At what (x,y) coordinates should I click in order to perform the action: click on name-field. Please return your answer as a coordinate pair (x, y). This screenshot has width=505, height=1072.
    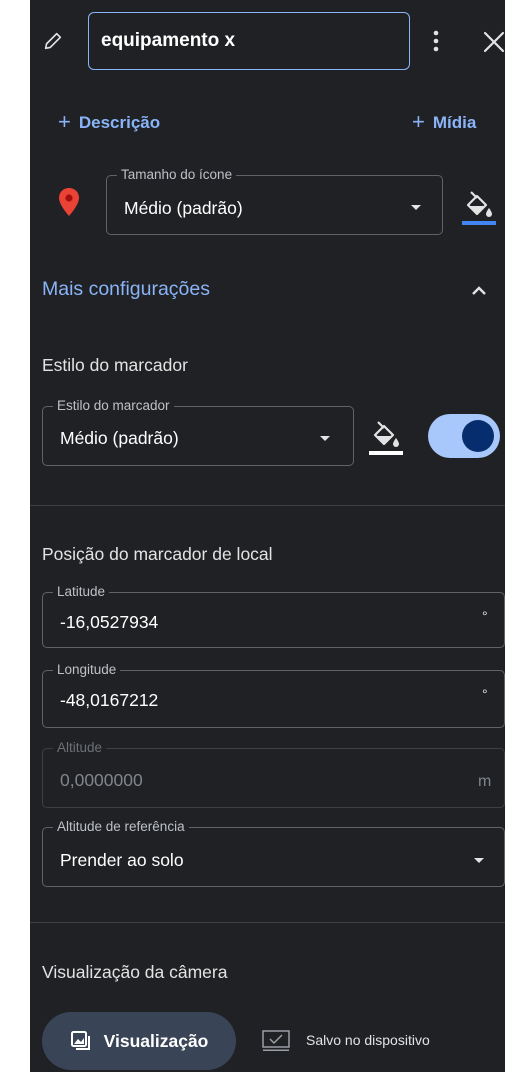
    Looking at the image, I should click on (249, 41).